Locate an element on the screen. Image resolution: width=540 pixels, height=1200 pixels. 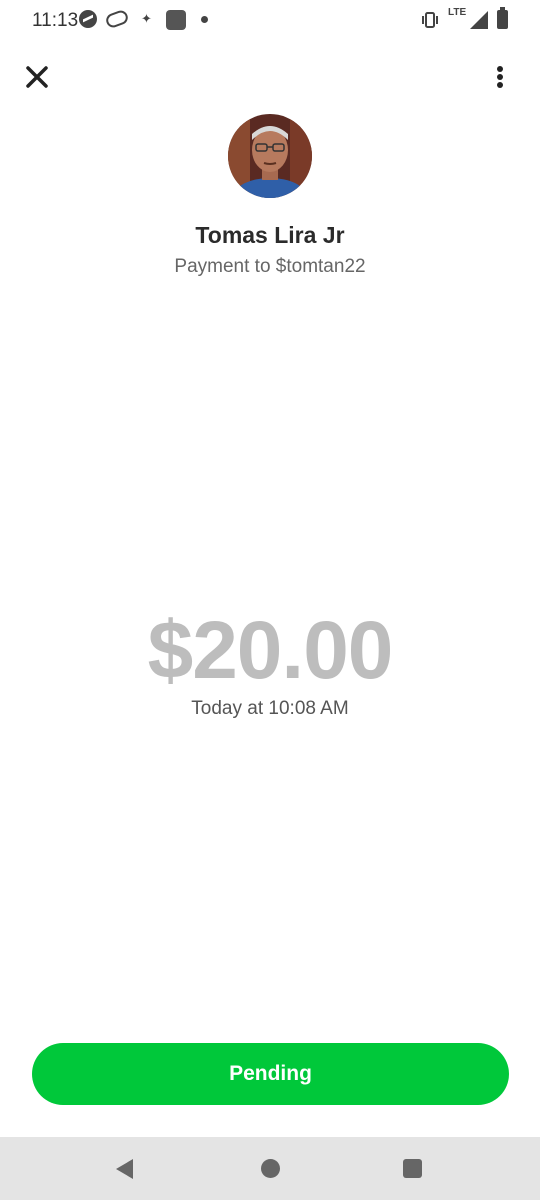
signal-icon is located at coordinates (479, 20).